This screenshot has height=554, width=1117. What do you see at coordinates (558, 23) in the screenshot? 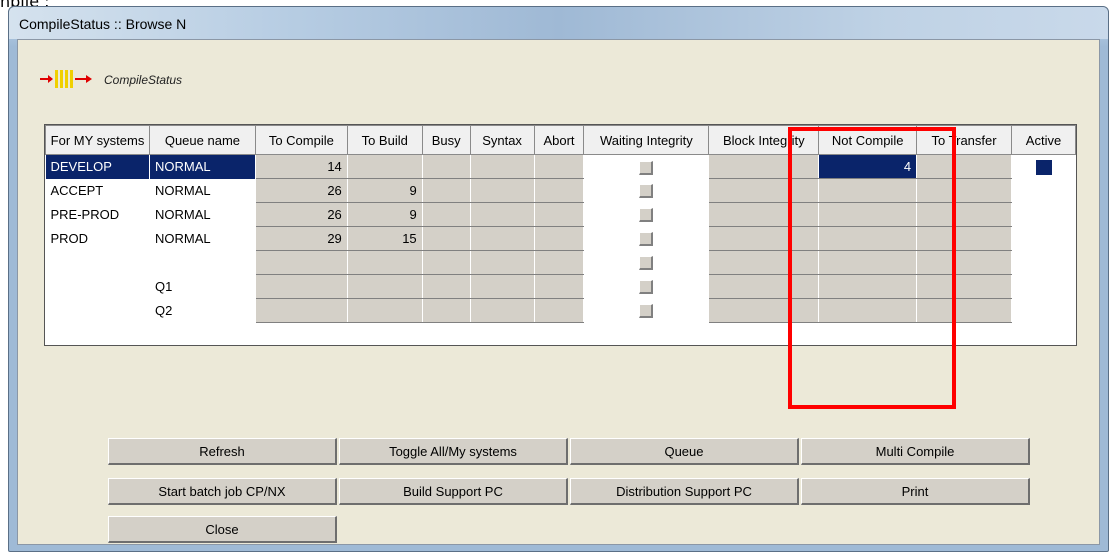
I see `title-bar: CompileStatus :: Browse N` at bounding box center [558, 23].